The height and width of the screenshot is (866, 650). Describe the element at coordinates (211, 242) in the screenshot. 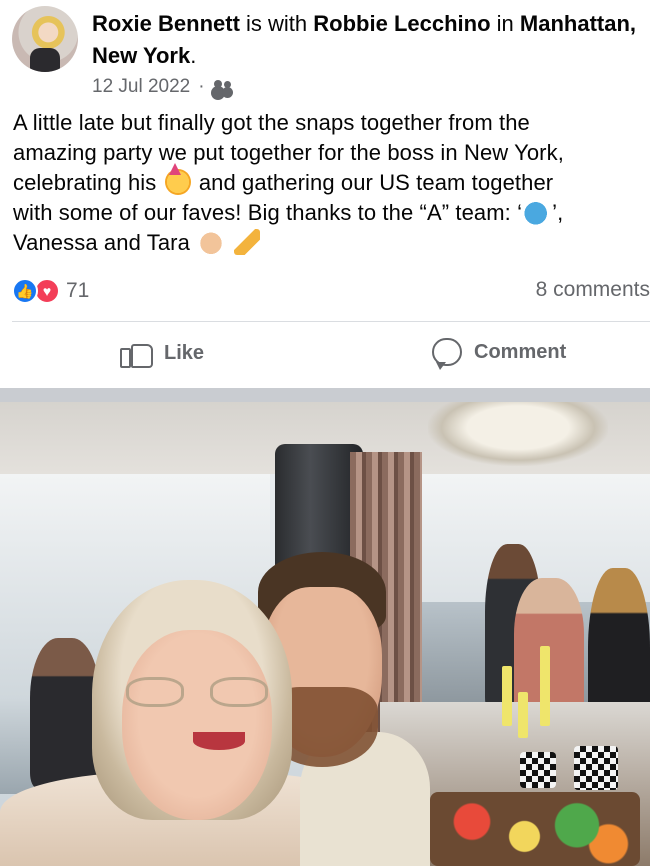

I see `clapping-hands-emoji` at that location.